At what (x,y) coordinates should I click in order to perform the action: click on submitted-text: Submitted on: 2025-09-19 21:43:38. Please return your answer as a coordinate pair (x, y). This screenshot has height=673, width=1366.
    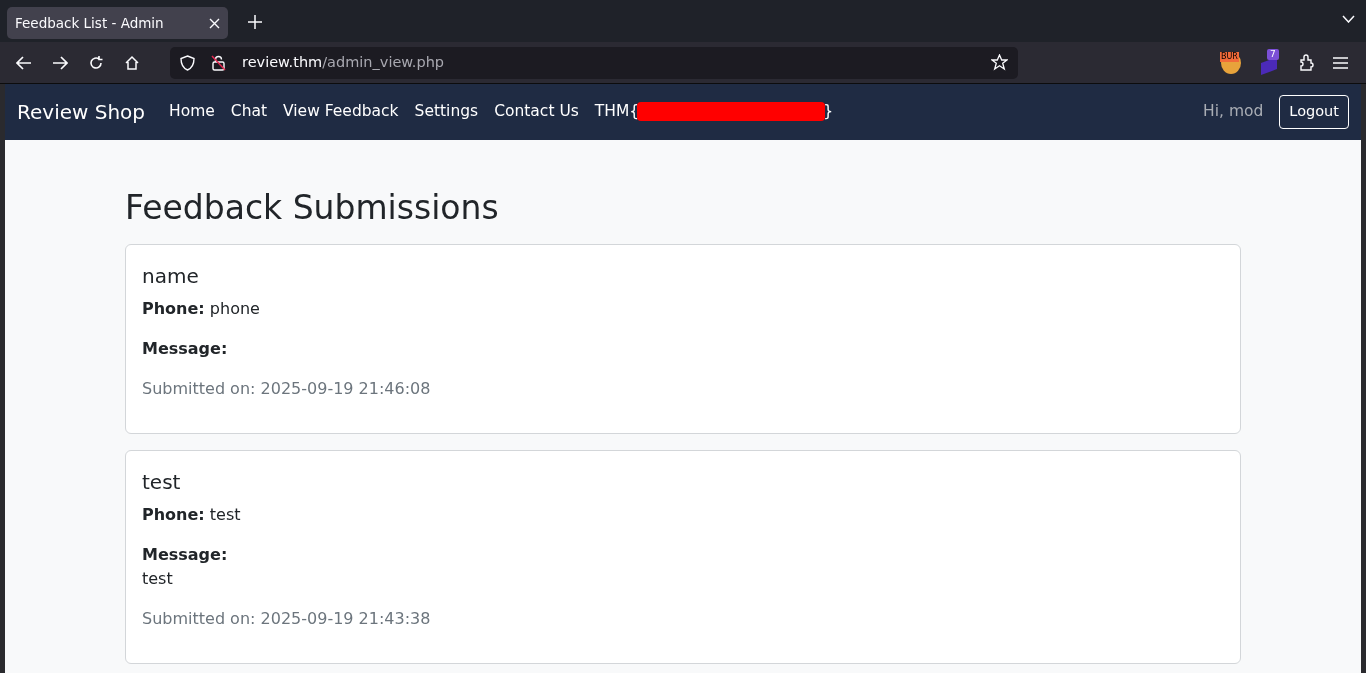
    Looking at the image, I should click on (287, 618).